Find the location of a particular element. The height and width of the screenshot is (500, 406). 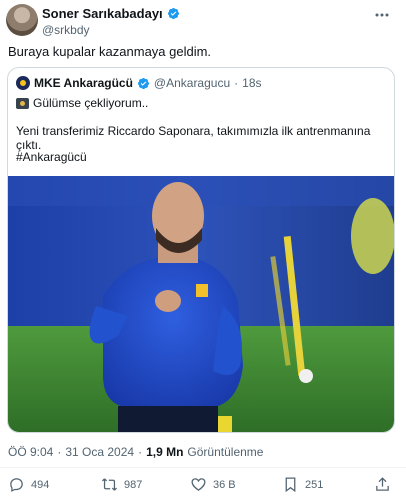

author-avatar is located at coordinates (22, 20).